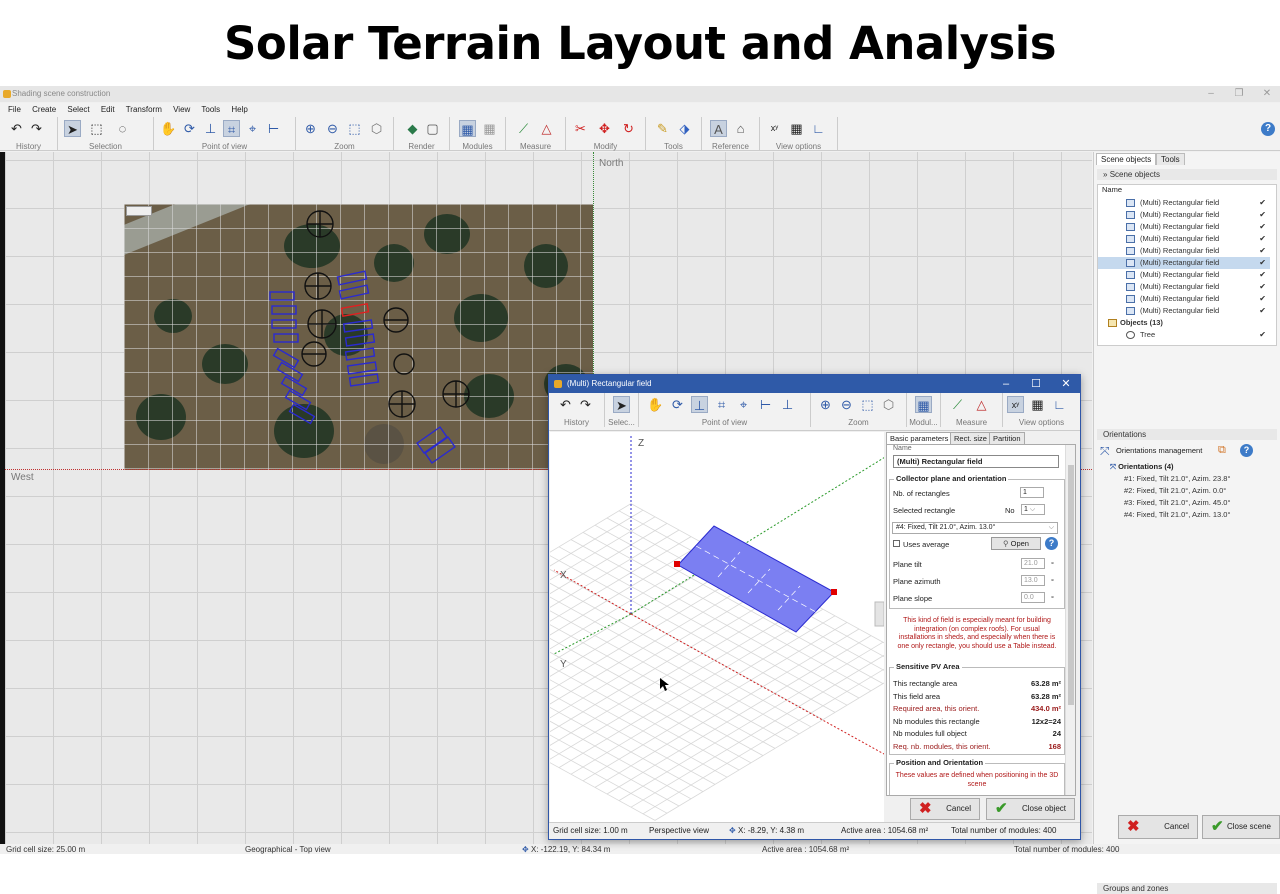  Describe the element at coordinates (332, 128) in the screenshot. I see `zoom-out-icon: ⊖` at that location.